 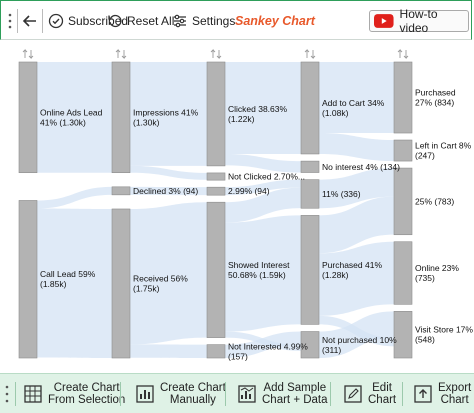 I want to click on node-left, so click(x=403, y=150).